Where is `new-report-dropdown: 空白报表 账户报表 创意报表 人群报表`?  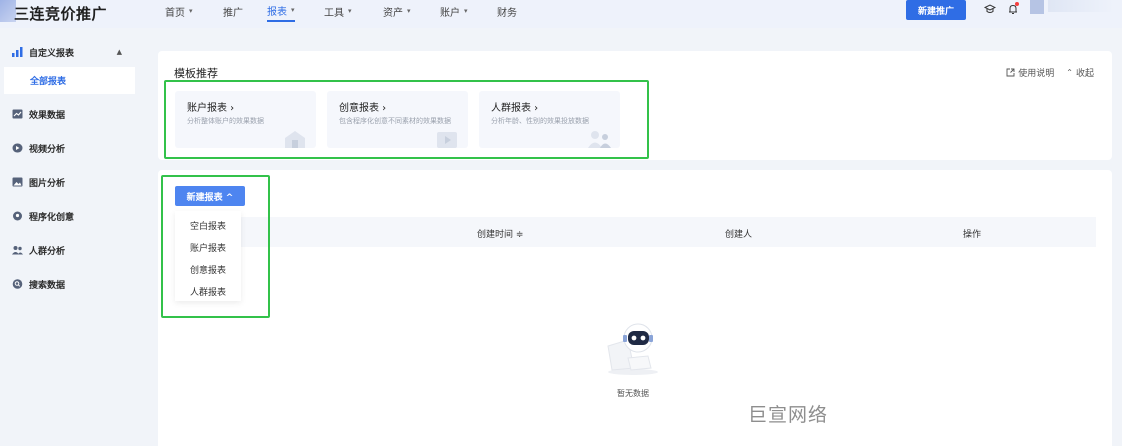
new-report-dropdown: 空白报表 账户报表 创意报表 人群报表 is located at coordinates (208, 256).